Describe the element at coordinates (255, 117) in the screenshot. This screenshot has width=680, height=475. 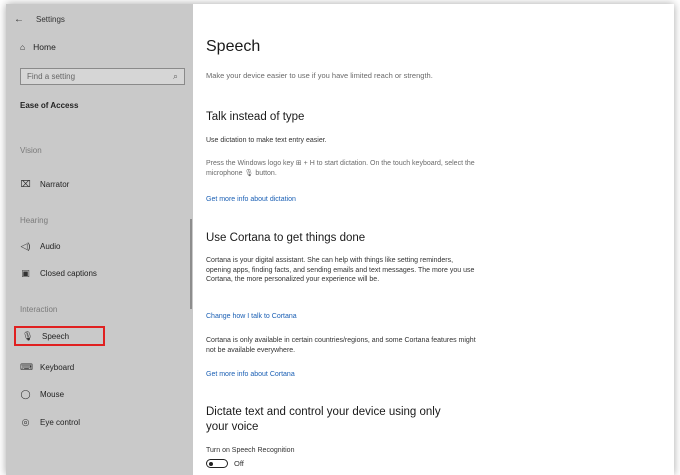
I see `talk-section-heading: Talk instead of type` at that location.